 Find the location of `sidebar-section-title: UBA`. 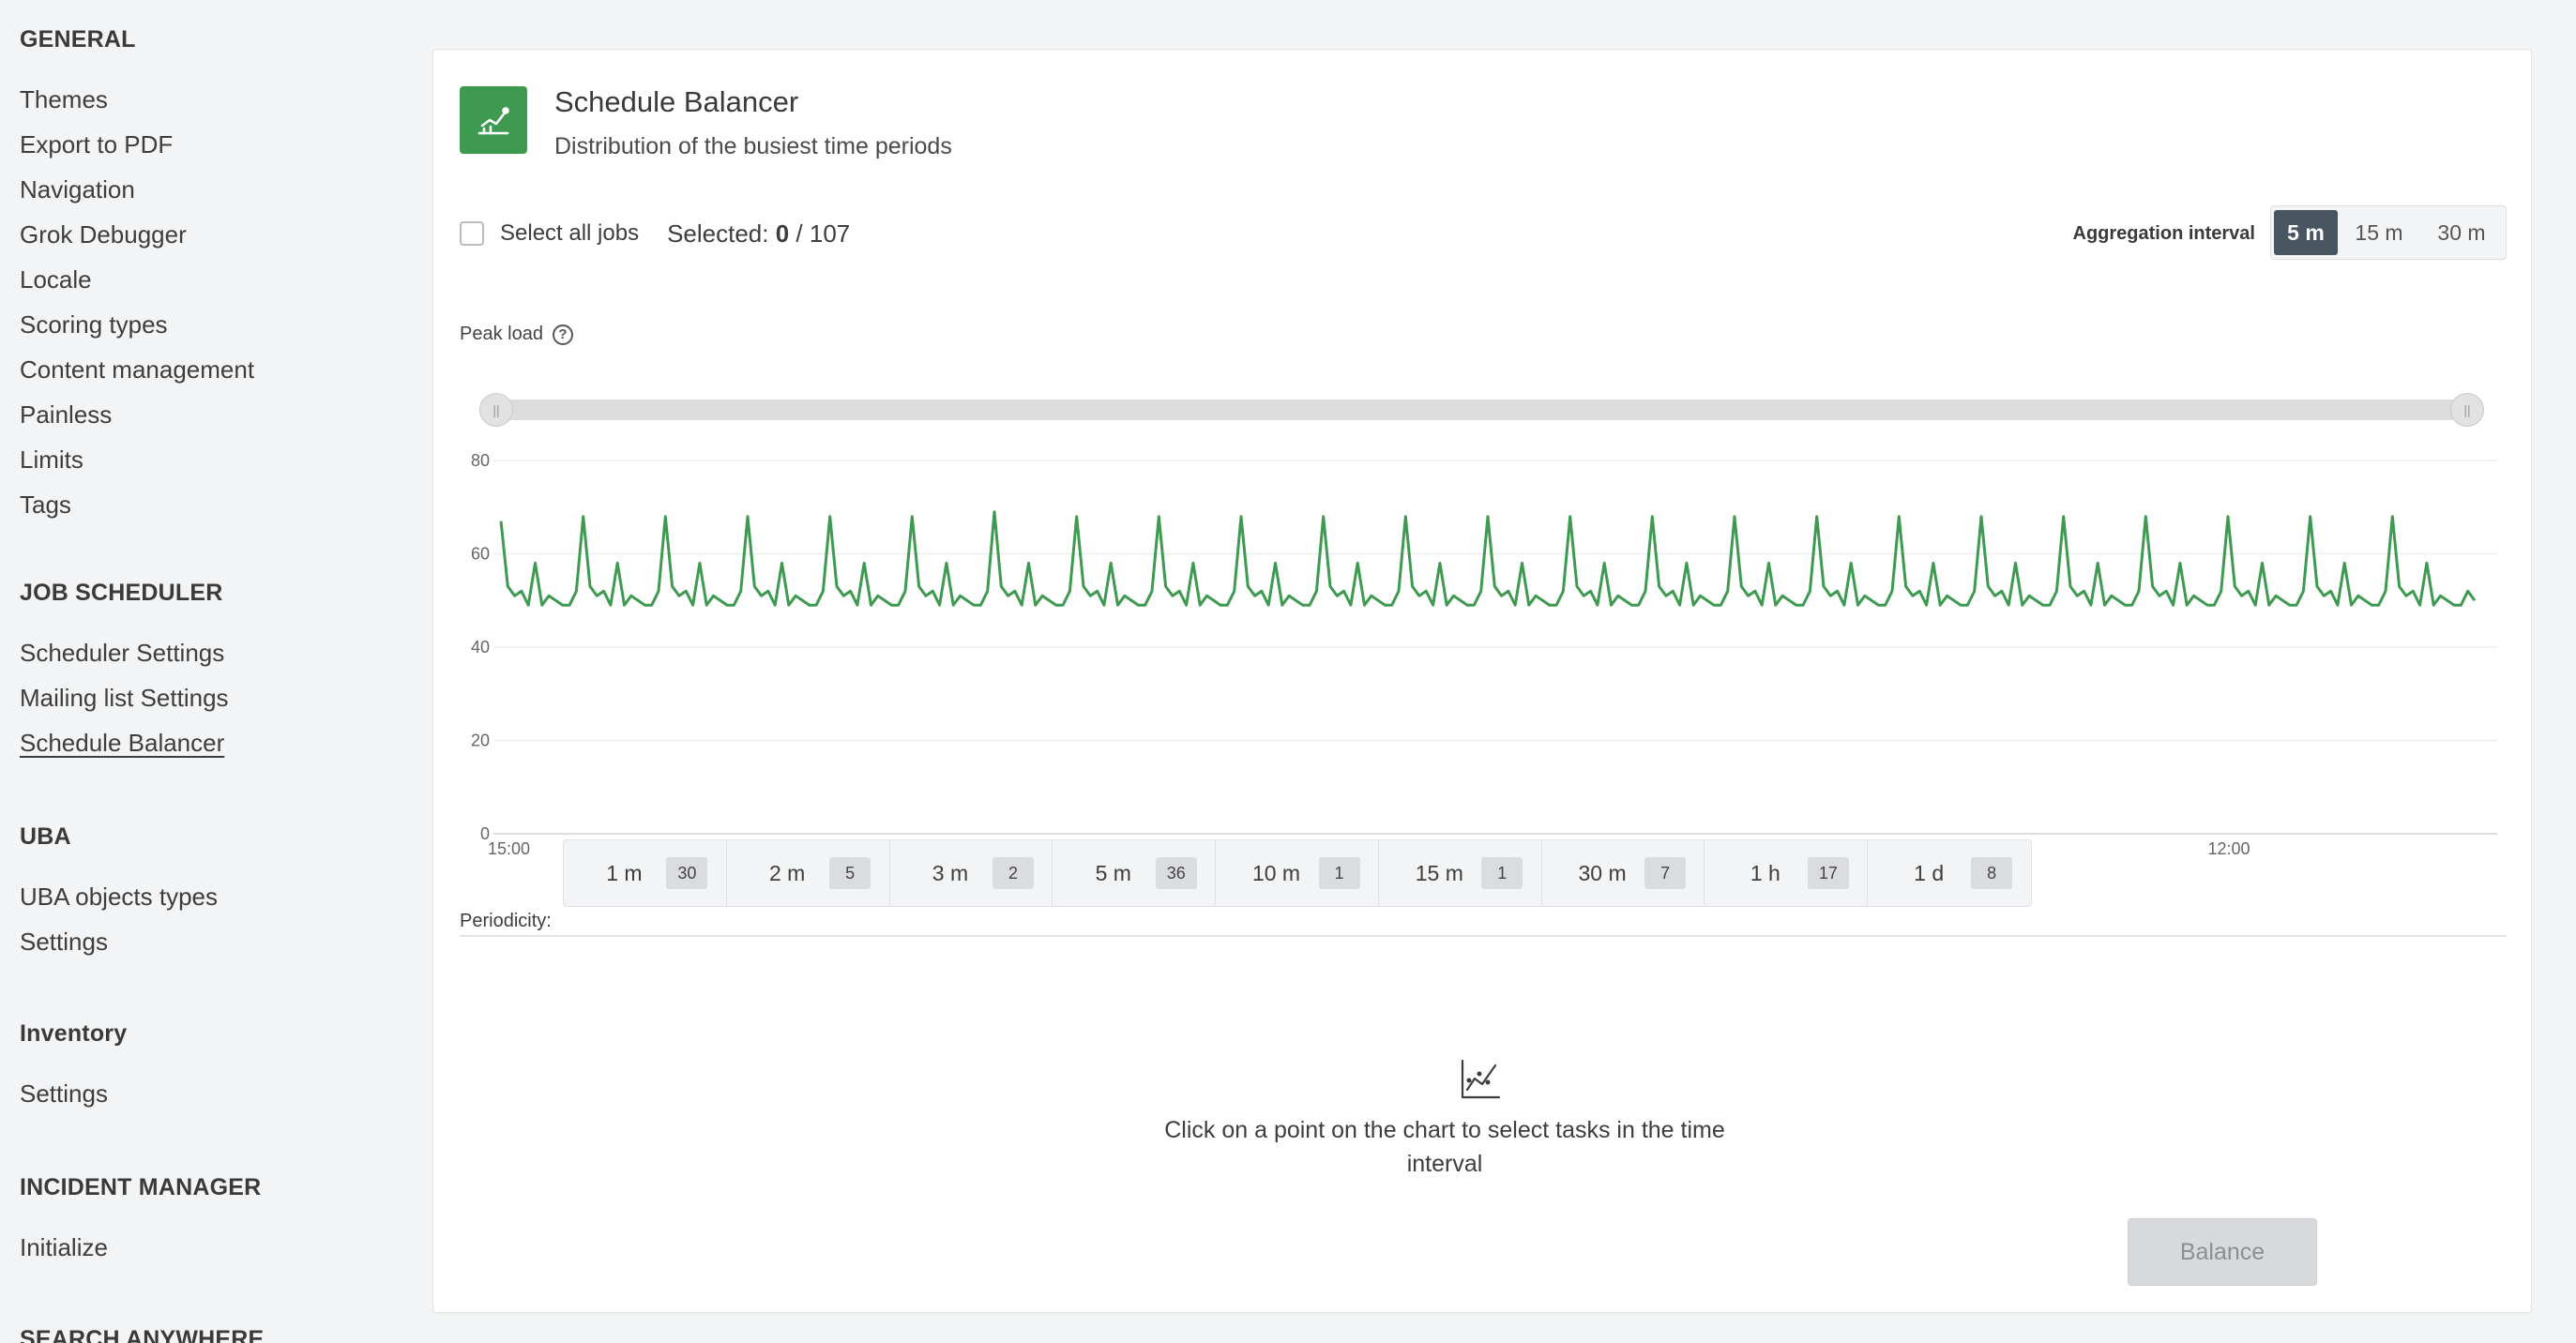

sidebar-section-title: UBA is located at coordinates (45, 836).